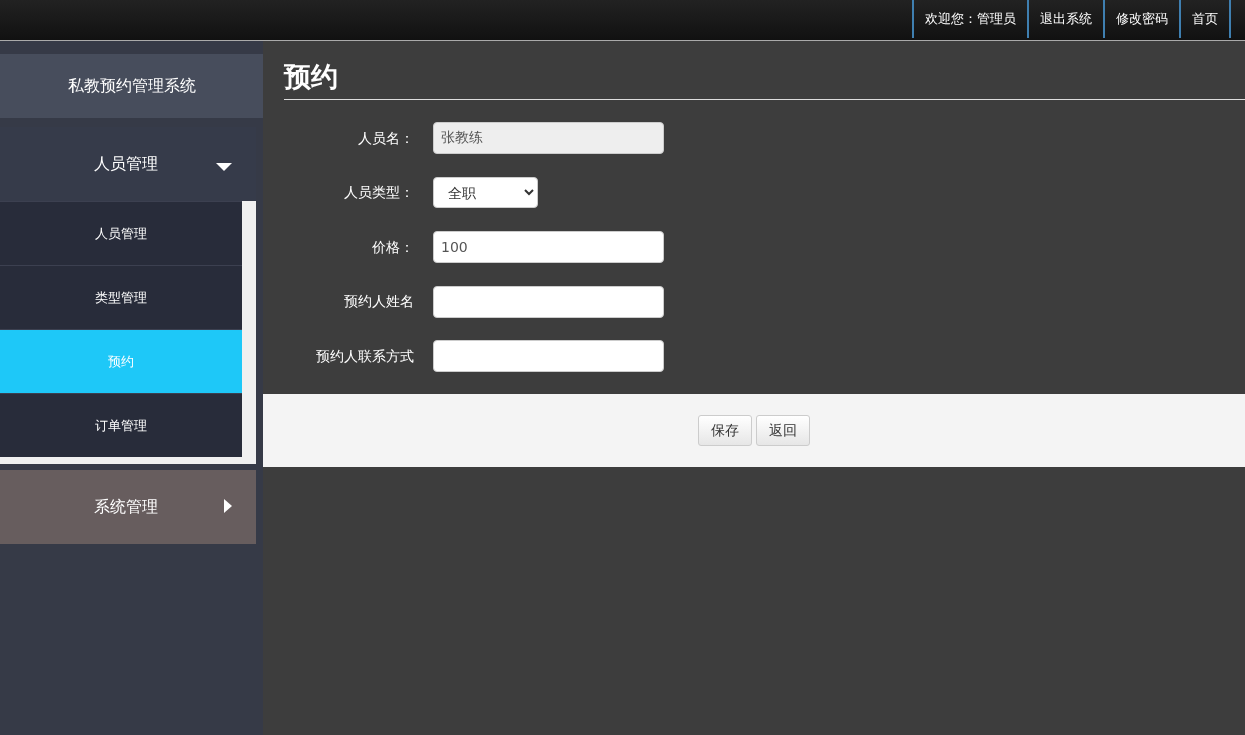  Describe the element at coordinates (379, 302) in the screenshot. I see `field-label: 预约人姓名` at that location.